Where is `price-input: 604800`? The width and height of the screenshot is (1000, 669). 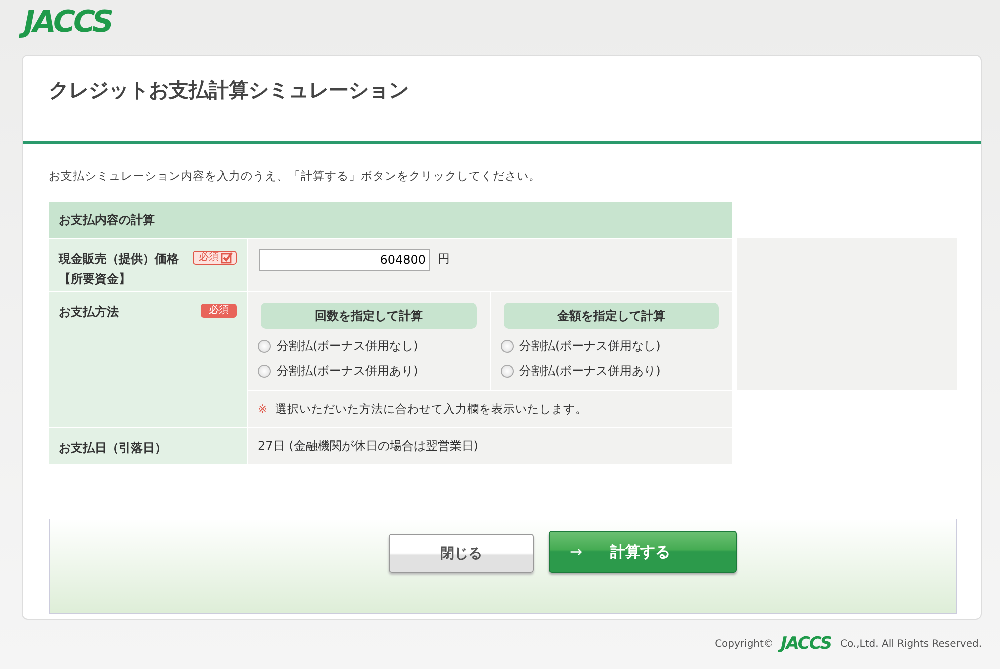
price-input: 604800 is located at coordinates (344, 260).